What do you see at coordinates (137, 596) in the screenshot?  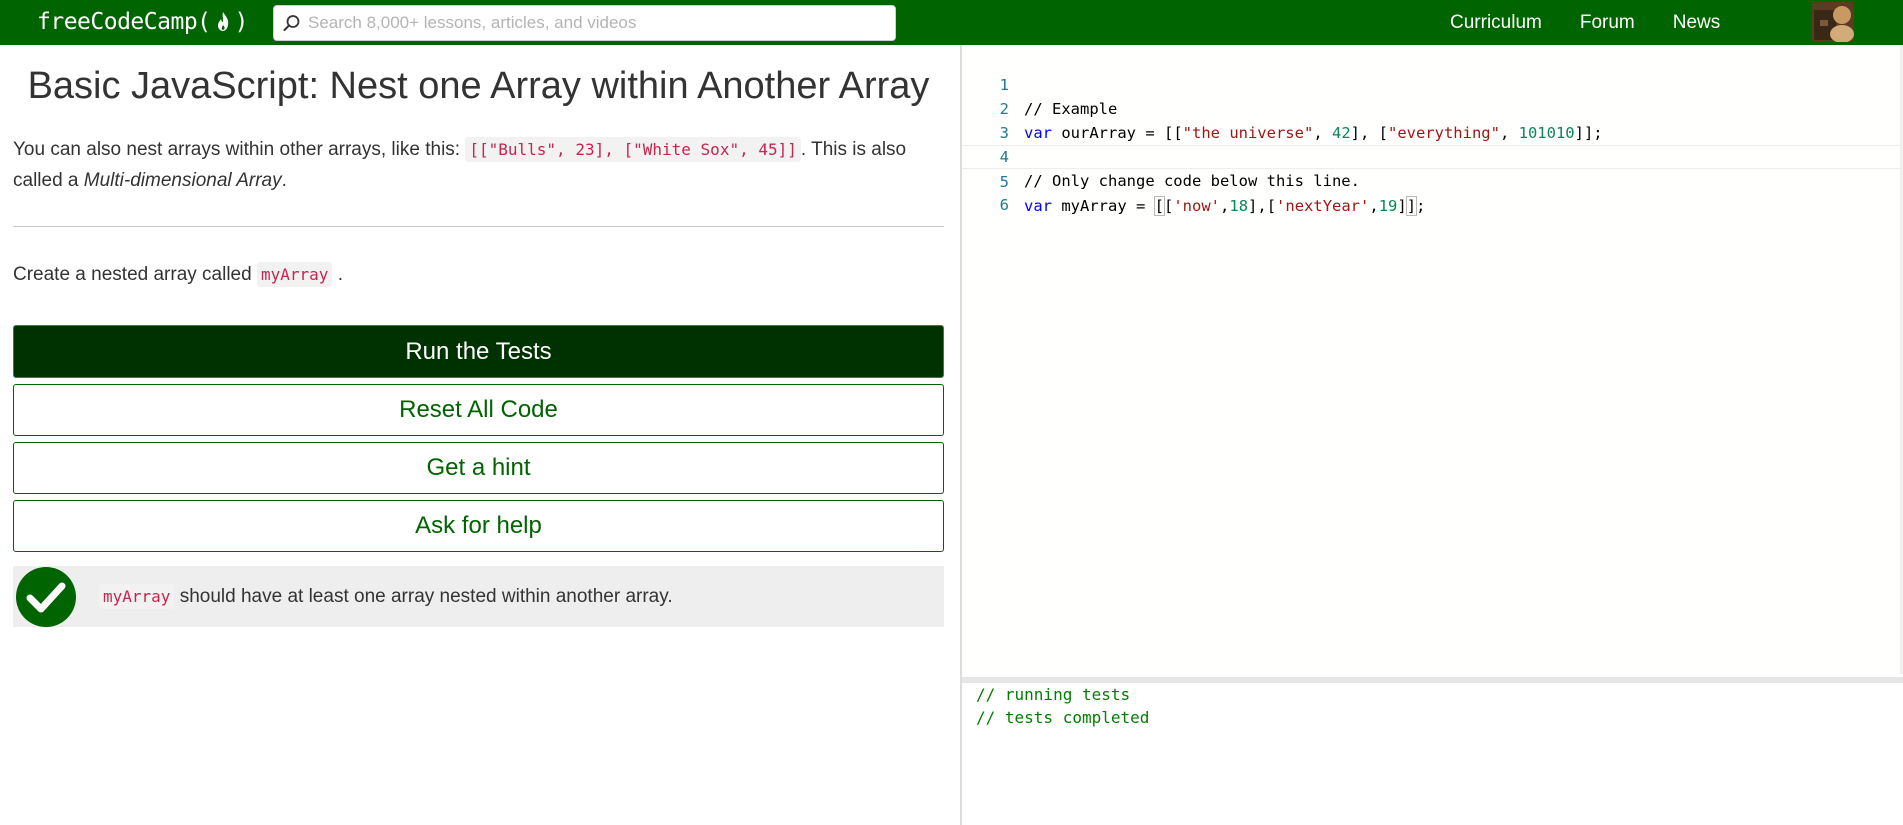 I see `test-code: myArray` at bounding box center [137, 596].